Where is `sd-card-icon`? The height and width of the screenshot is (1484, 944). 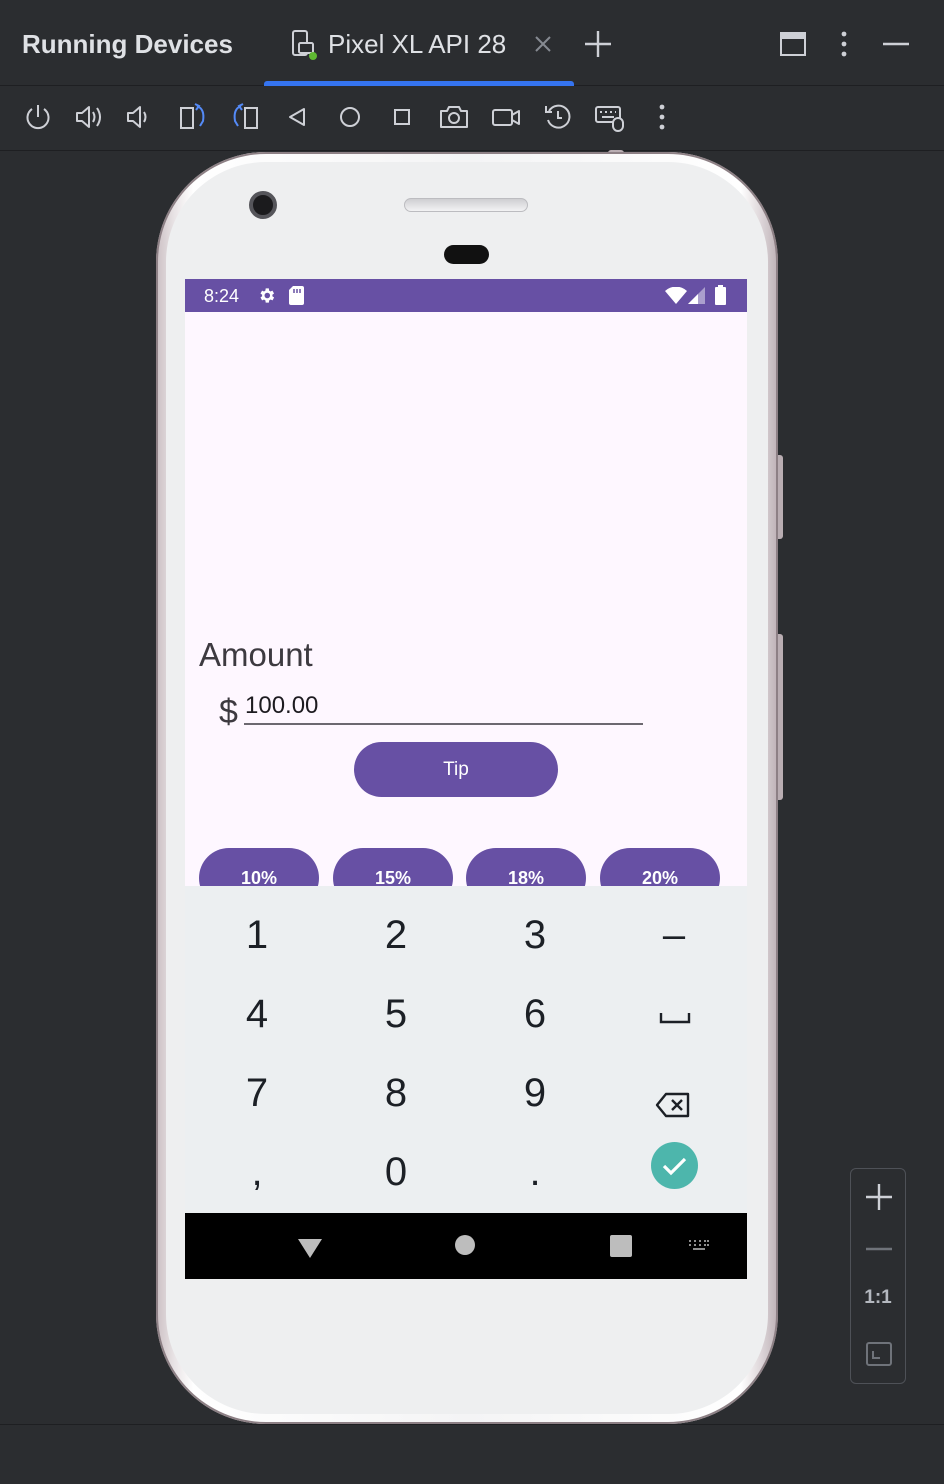 sd-card-icon is located at coordinates (296, 295).